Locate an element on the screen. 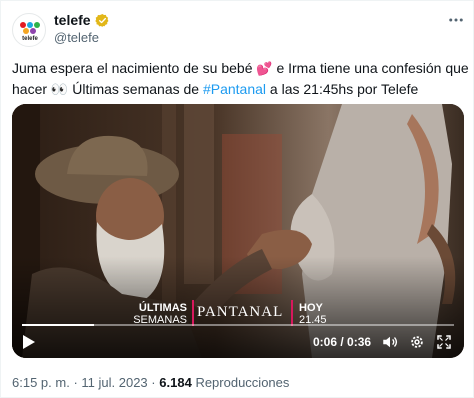  tweet-text-segment: Últimas semanas de is located at coordinates (135, 89).